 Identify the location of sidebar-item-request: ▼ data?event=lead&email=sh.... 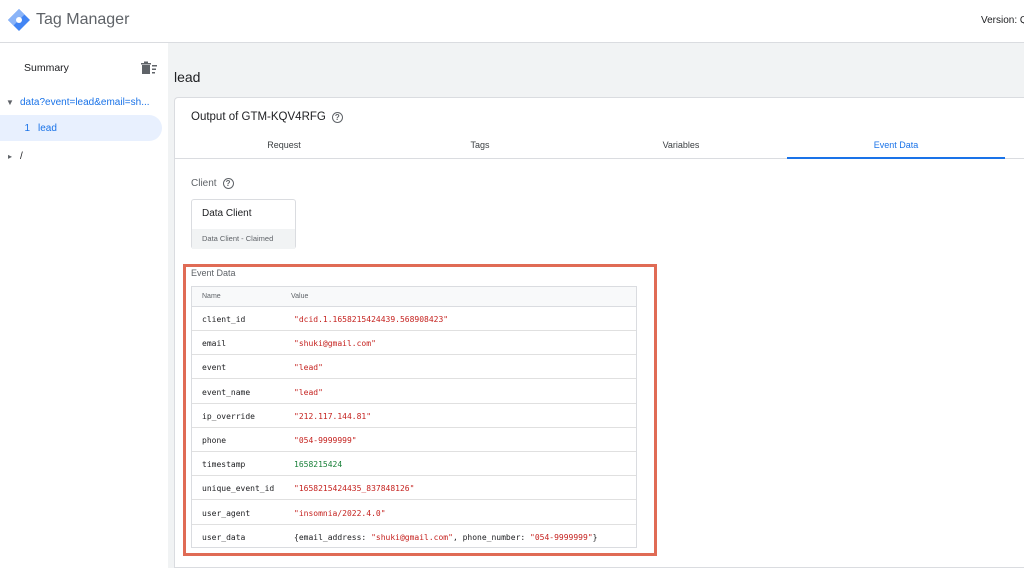
(84, 102).